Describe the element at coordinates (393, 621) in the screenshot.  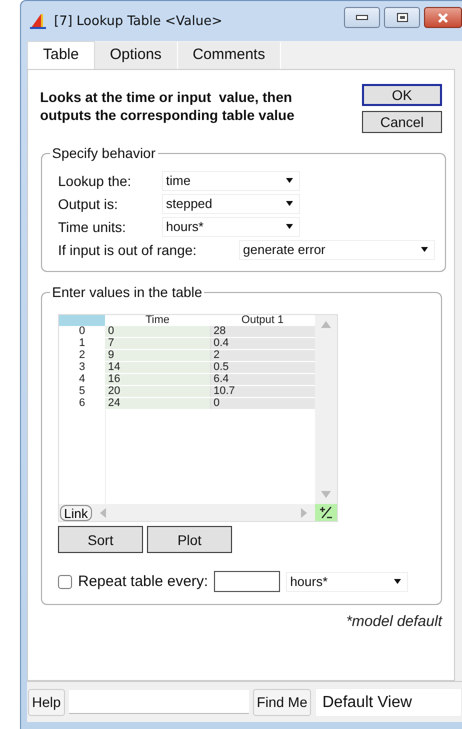
I see `footnote: *model default` at that location.